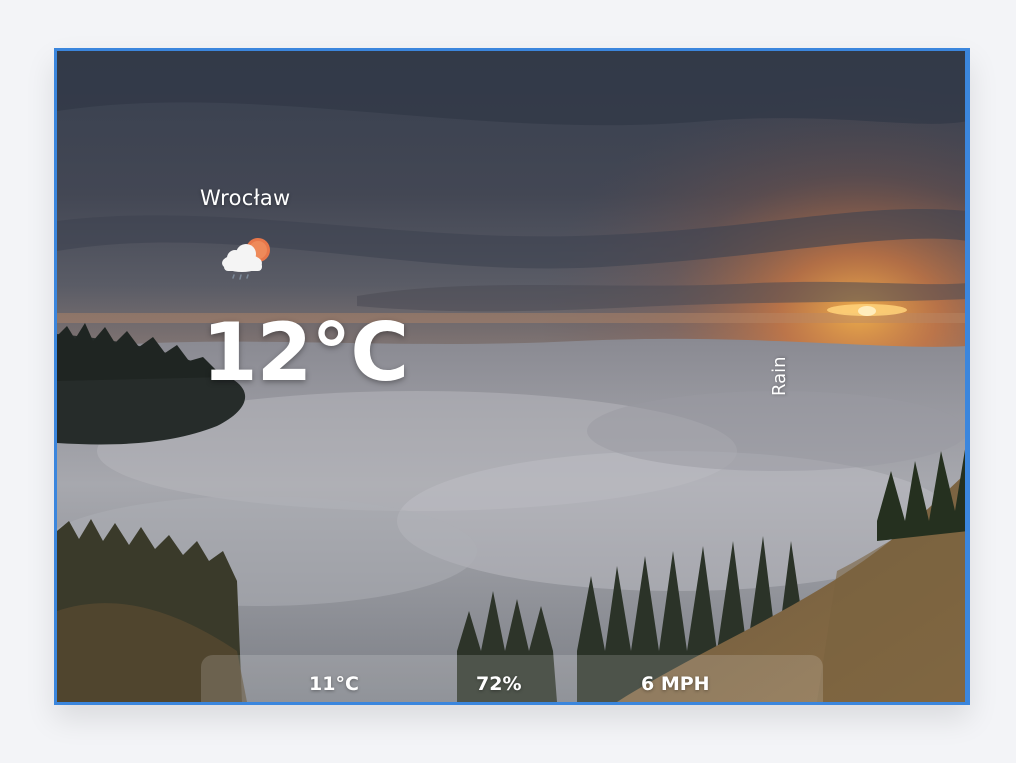  Describe the element at coordinates (499, 684) in the screenshot. I see `humidity-value: 72%` at that location.